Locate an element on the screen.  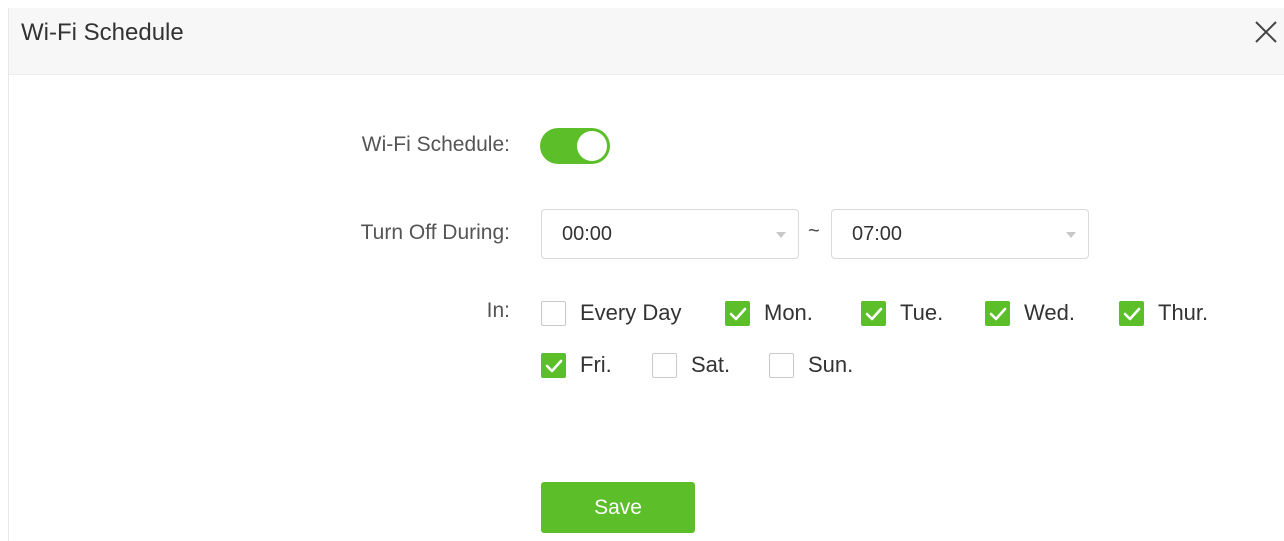
start-time-select: 00:00 is located at coordinates (670, 234).